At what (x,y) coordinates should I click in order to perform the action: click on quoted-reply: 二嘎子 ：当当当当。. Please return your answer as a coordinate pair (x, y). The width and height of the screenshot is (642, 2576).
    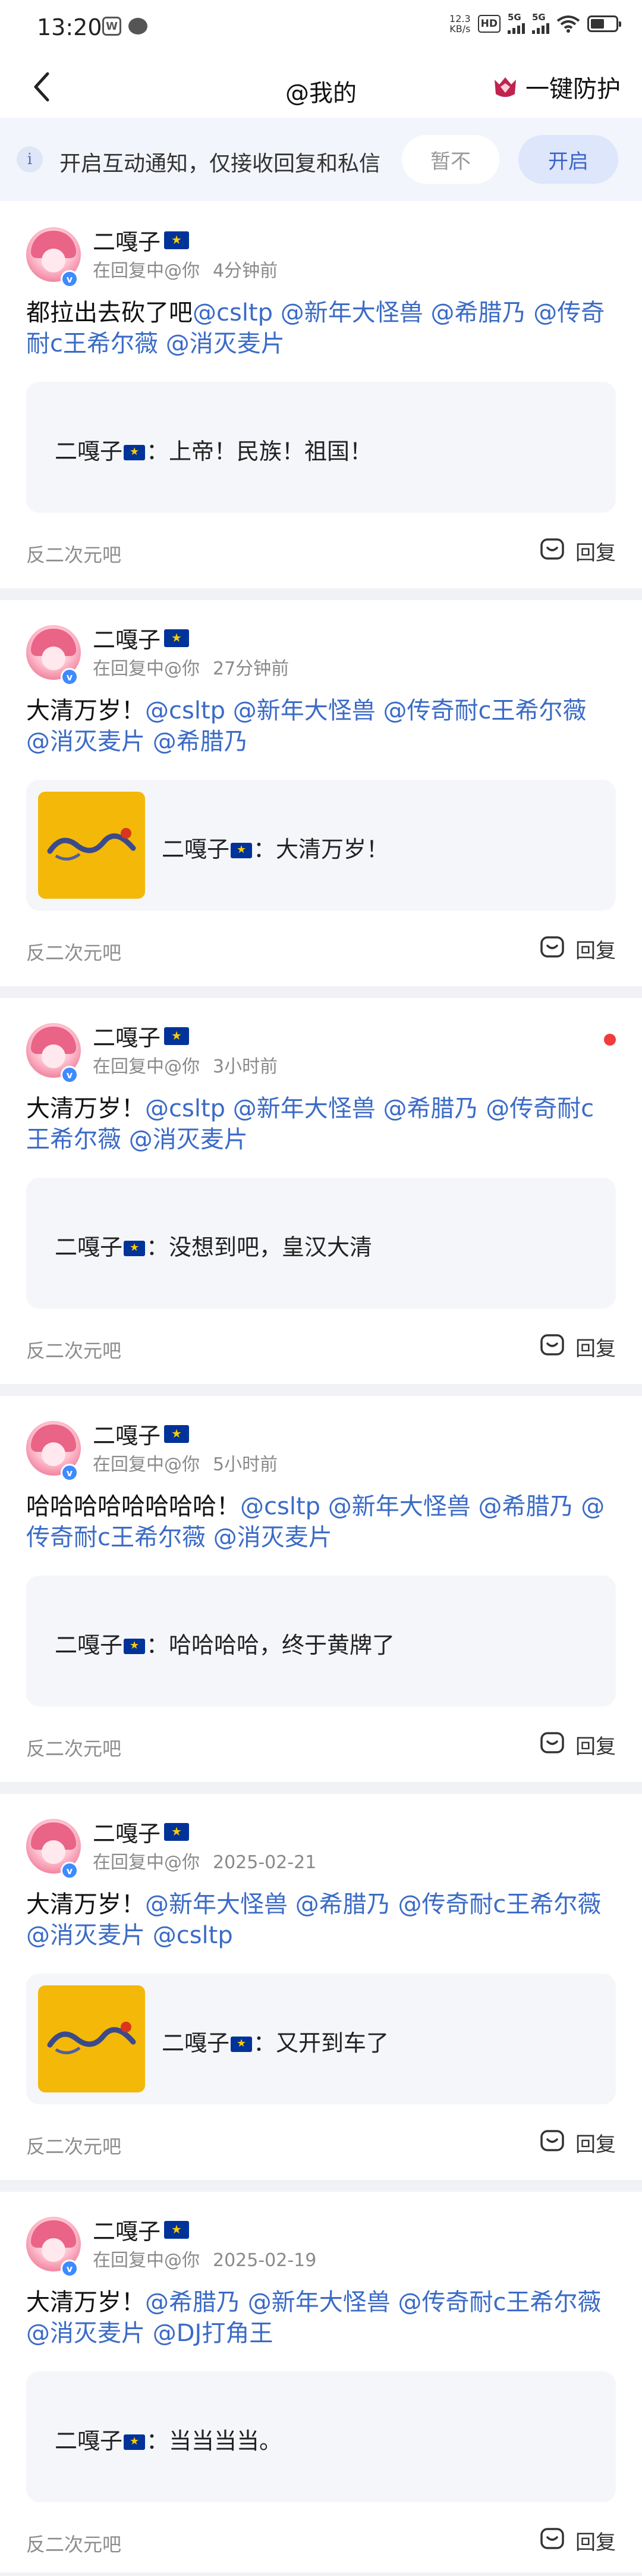
    Looking at the image, I should click on (321, 2436).